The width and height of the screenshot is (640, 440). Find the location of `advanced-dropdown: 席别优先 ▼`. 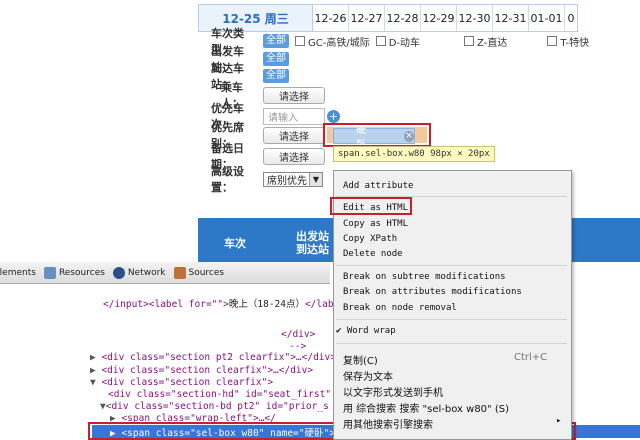

advanced-dropdown: 席别优先 ▼ is located at coordinates (293, 179).